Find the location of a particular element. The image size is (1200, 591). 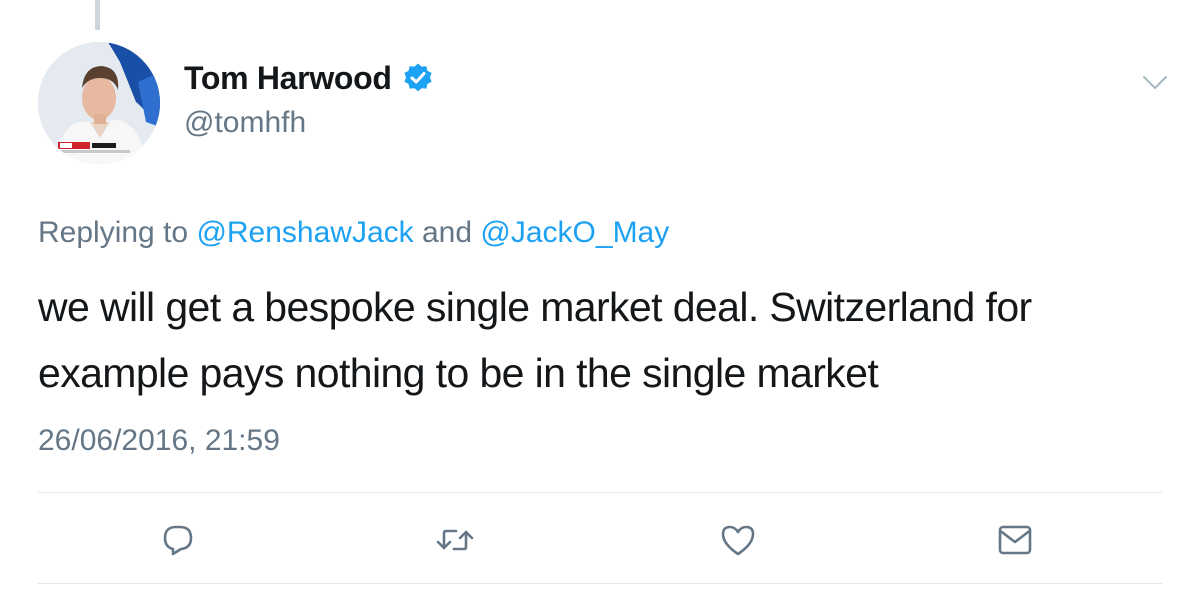

reply-context-conjunction: and is located at coordinates (447, 232).